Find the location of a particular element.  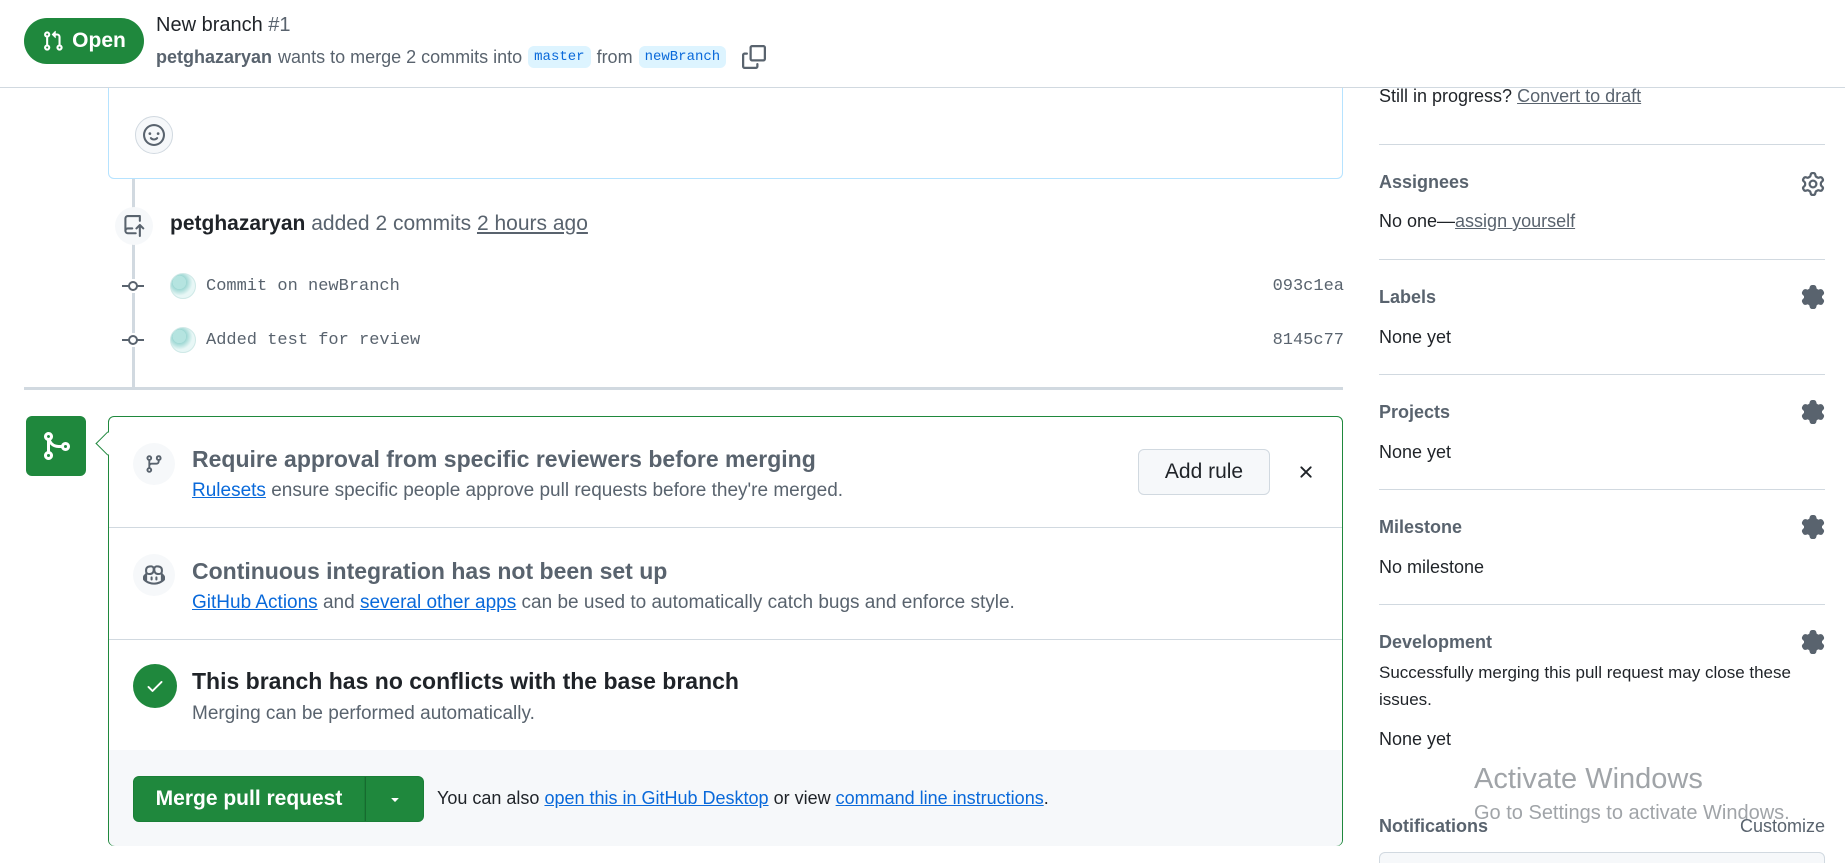

pr-number: #1 is located at coordinates (279, 25).